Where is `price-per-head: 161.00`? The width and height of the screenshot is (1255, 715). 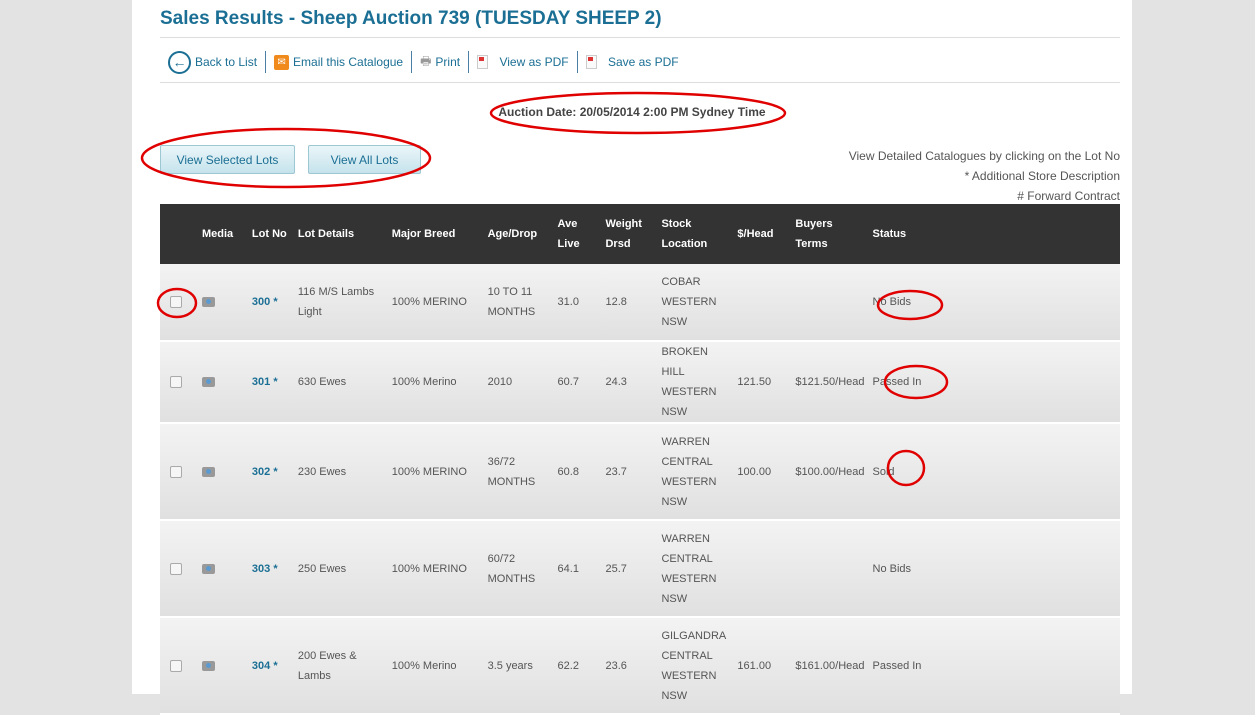 price-per-head: 161.00 is located at coordinates (762, 666).